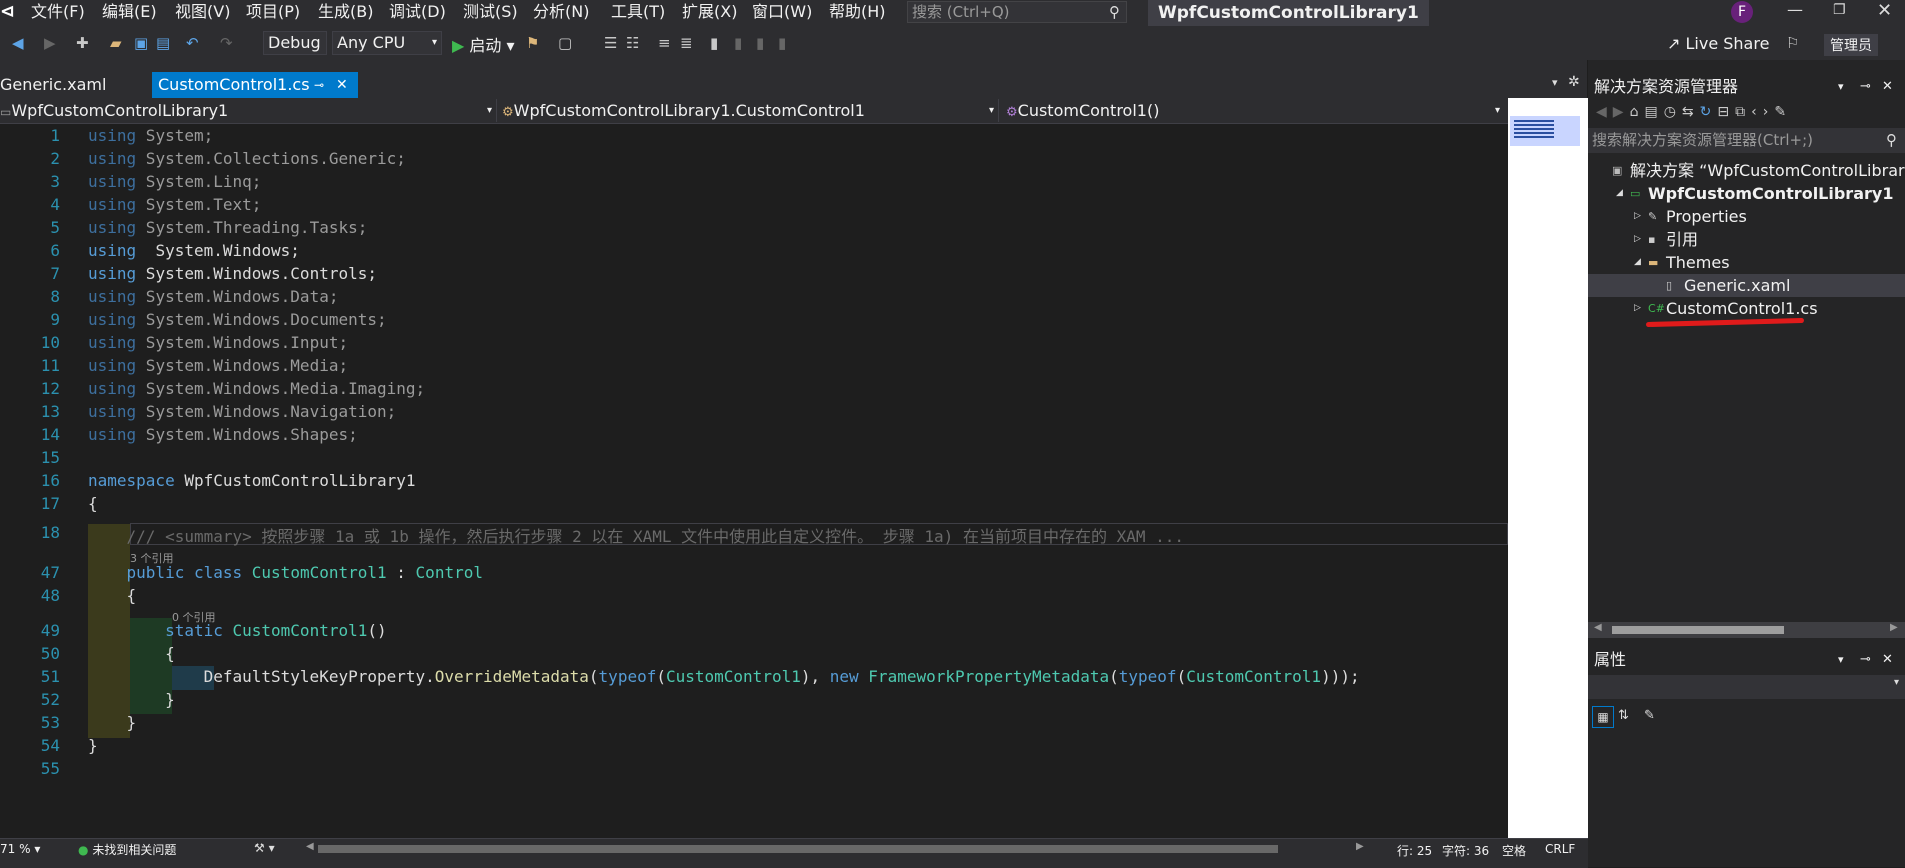 The image size is (1905, 868). What do you see at coordinates (1746, 285) in the screenshot?
I see `tree-item: ▯ Generic.xaml` at bounding box center [1746, 285].